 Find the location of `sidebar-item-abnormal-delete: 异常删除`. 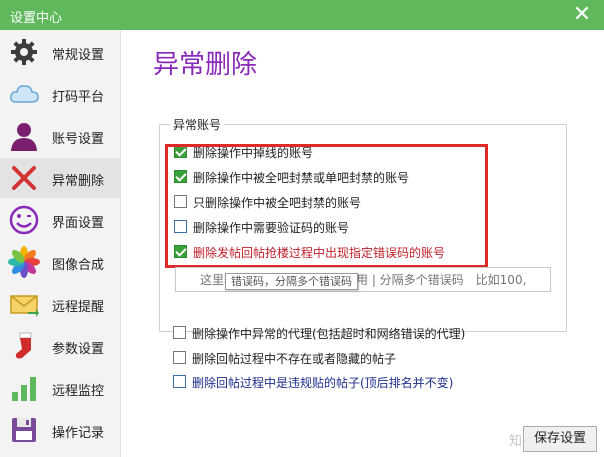

sidebar-item-abnormal-delete: 异常删除 is located at coordinates (60, 178).